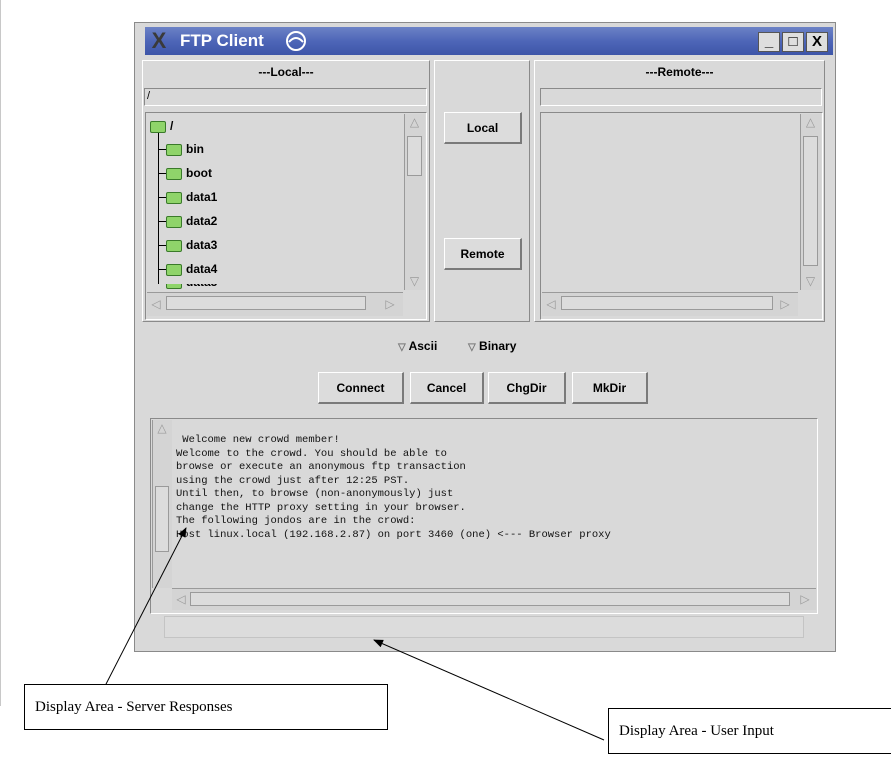 Image resolution: width=891 pixels, height=763 pixels. I want to click on callout-server-responses: Display Area - Server Responses, so click(206, 707).